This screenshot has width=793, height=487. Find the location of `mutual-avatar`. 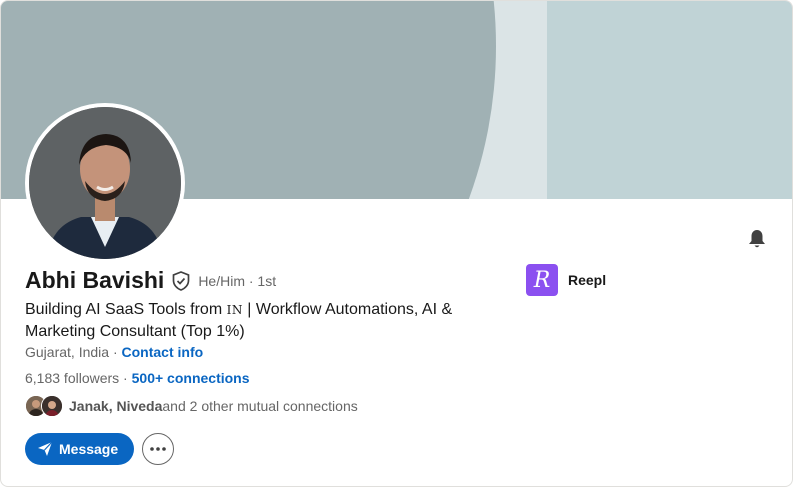

mutual-avatar is located at coordinates (52, 406).